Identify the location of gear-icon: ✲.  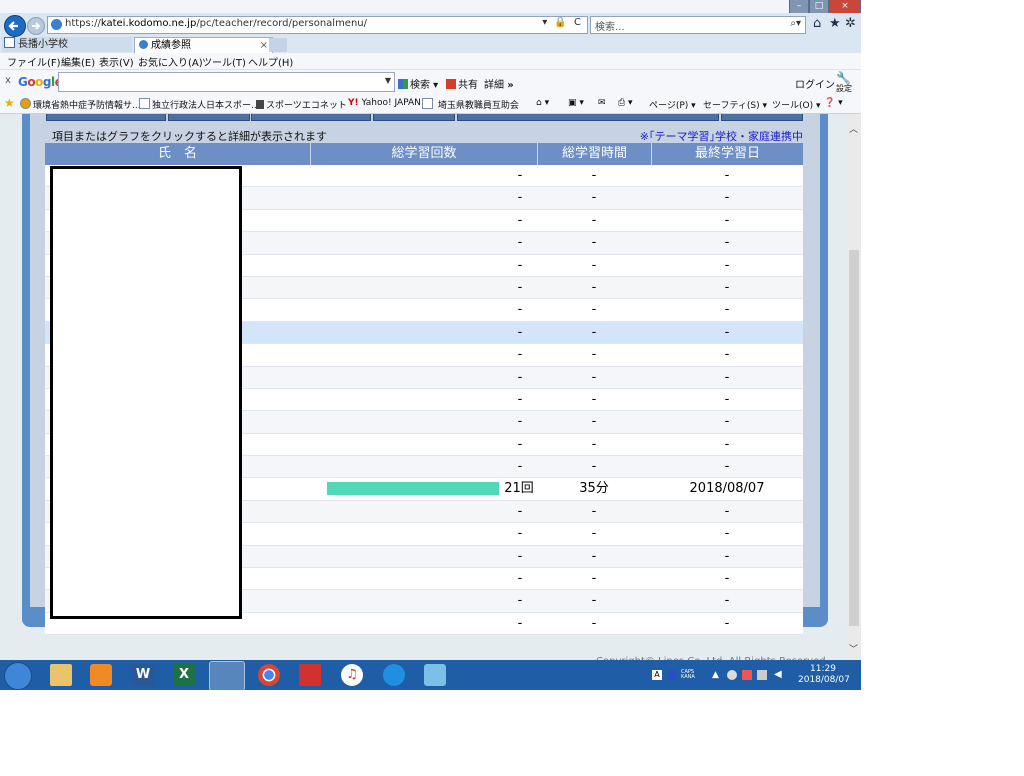
(850, 23).